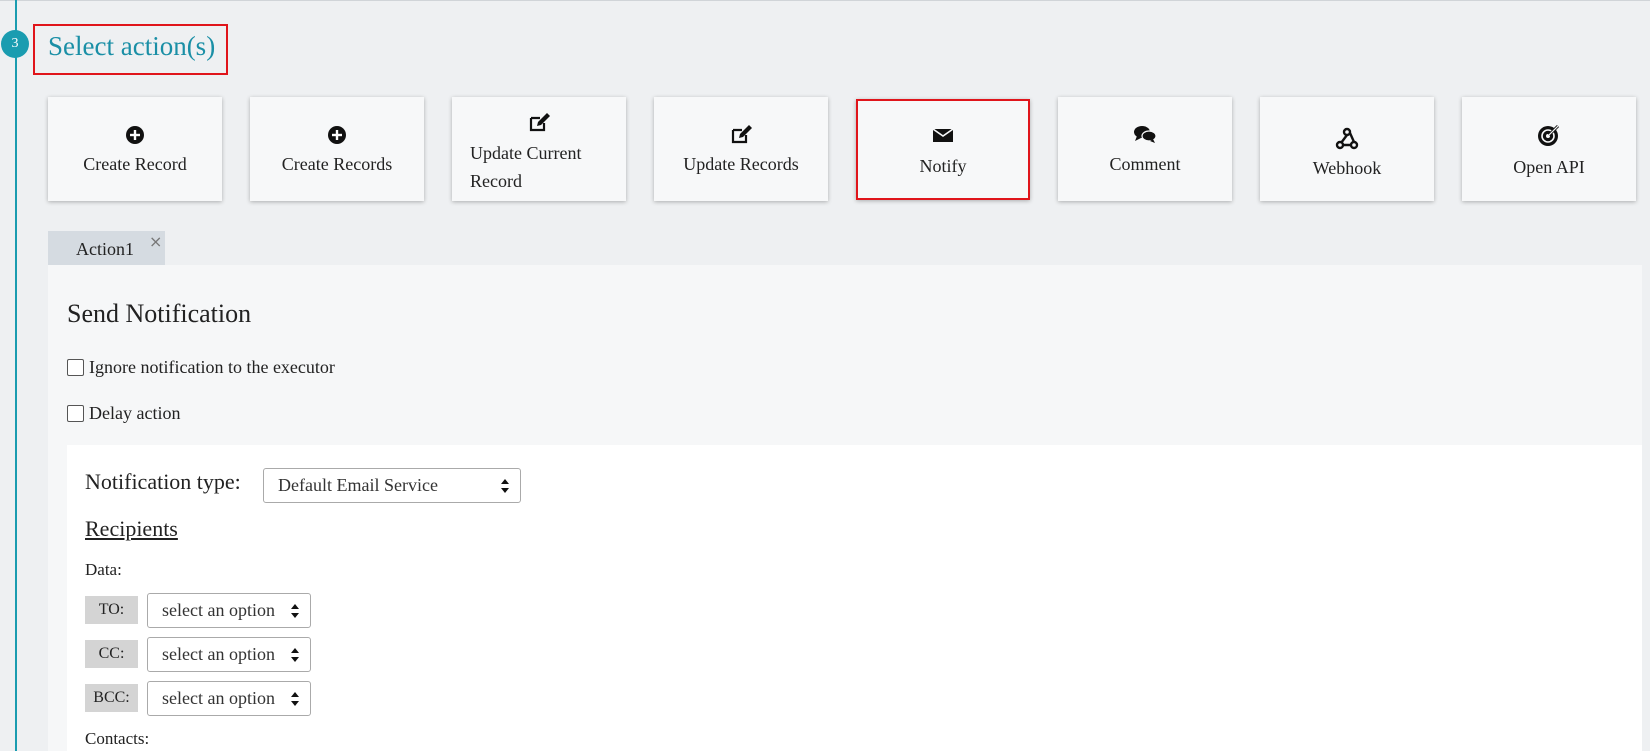  Describe the element at coordinates (131, 528) in the screenshot. I see `recipients-heading: Recipients` at that location.